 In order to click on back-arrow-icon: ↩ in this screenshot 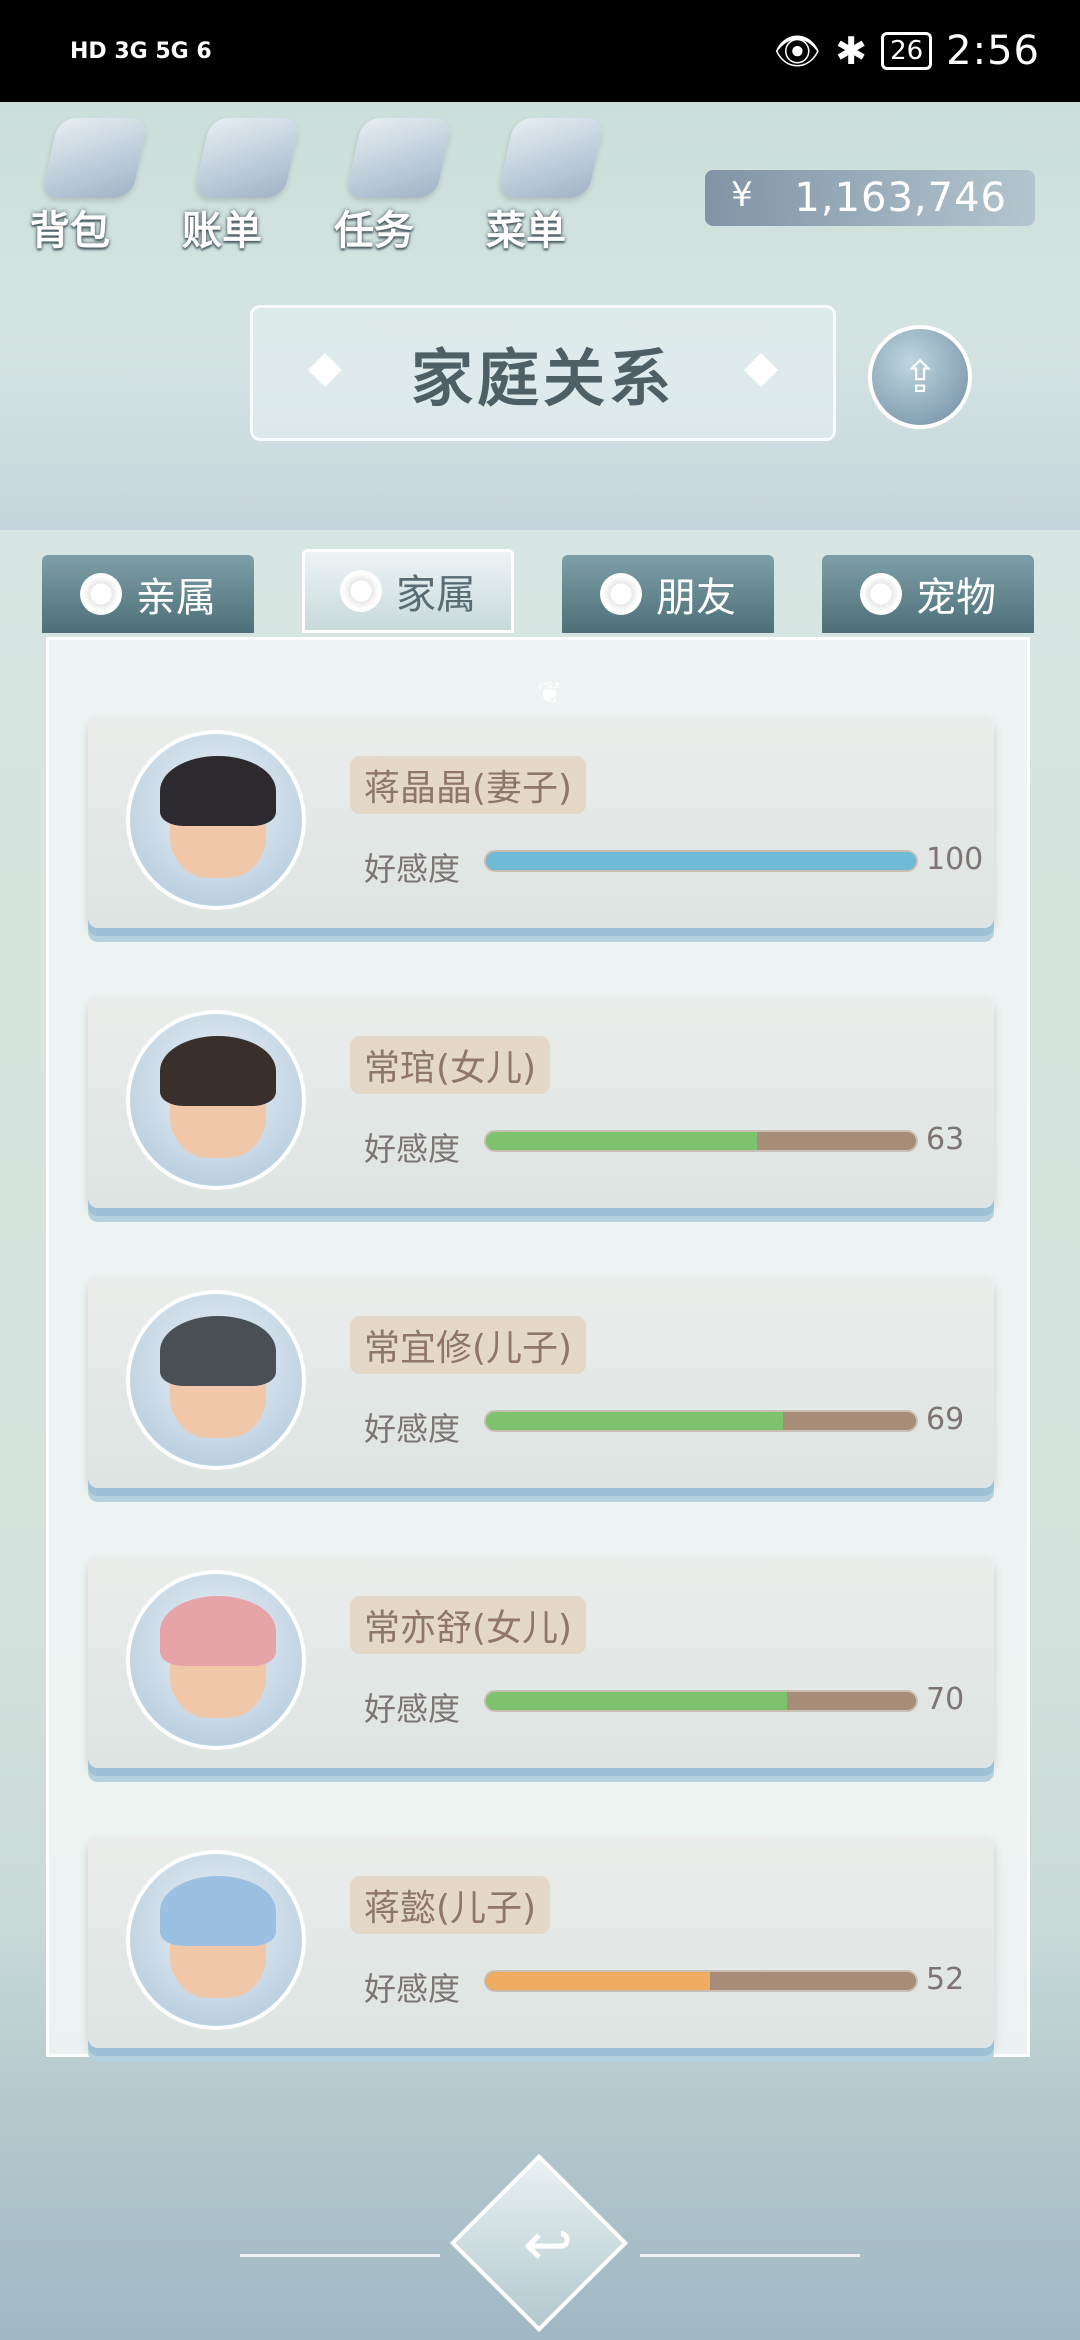, I will do `click(548, 2245)`.